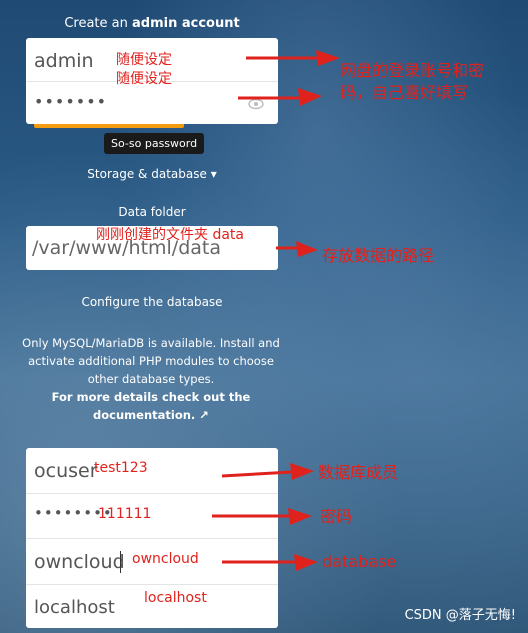 The width and height of the screenshot is (528, 633). I want to click on page-title: Create an admin account, so click(152, 23).